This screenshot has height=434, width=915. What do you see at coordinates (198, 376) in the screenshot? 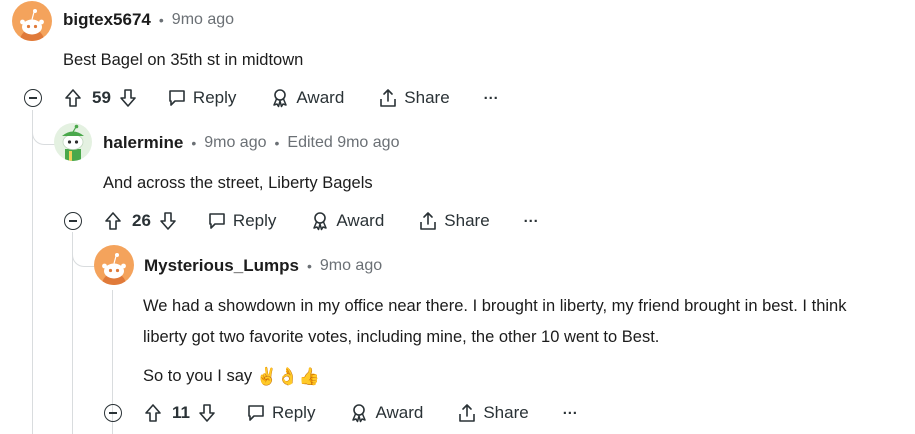
I see `comment-text-line: So to you I say` at bounding box center [198, 376].